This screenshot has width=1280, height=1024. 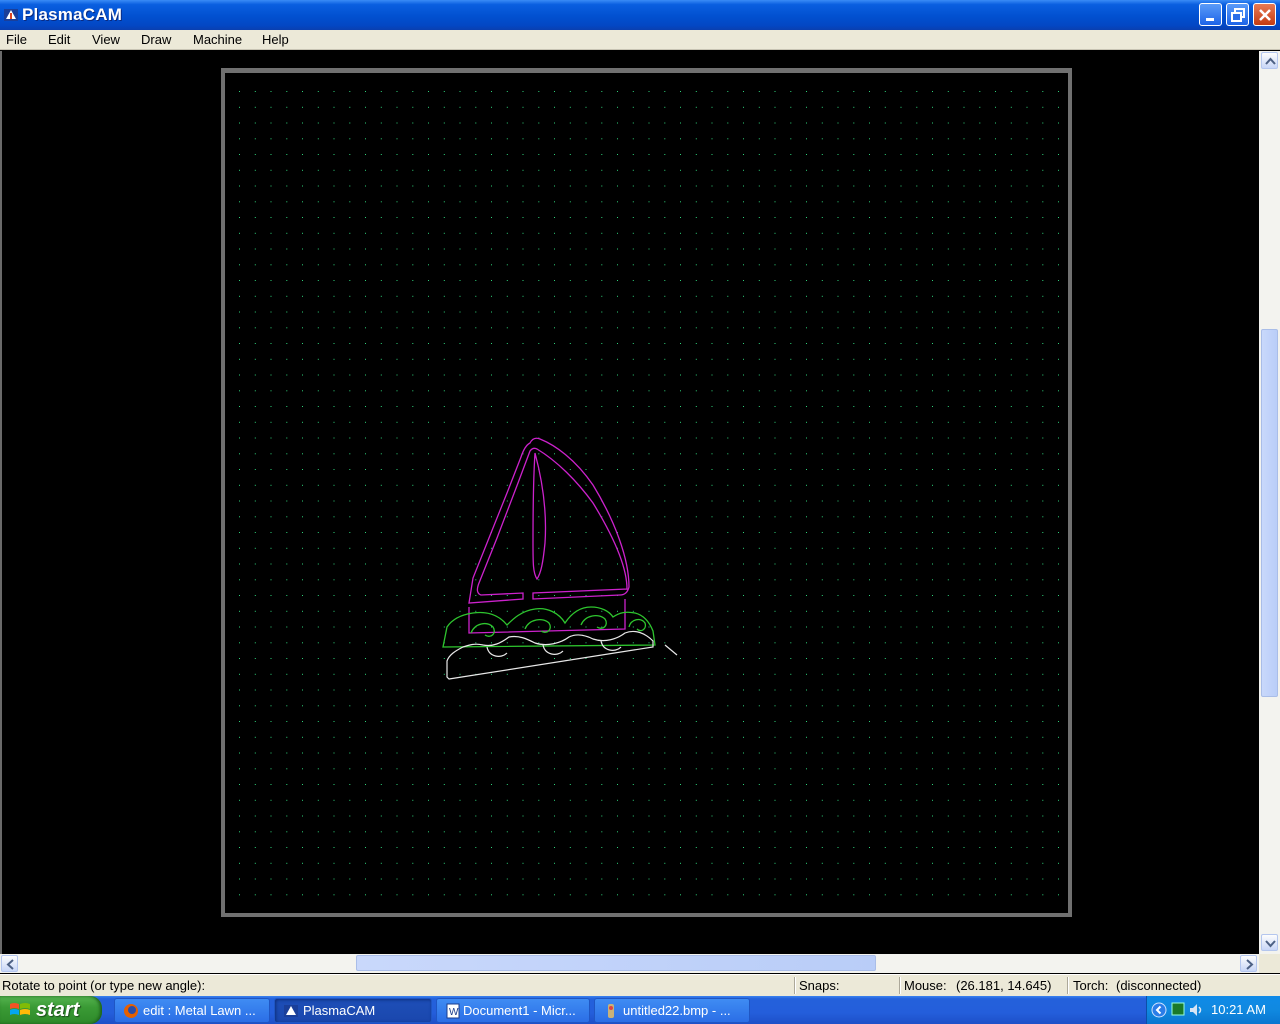 What do you see at coordinates (59, 39) in the screenshot?
I see `menu-edit: Edit` at bounding box center [59, 39].